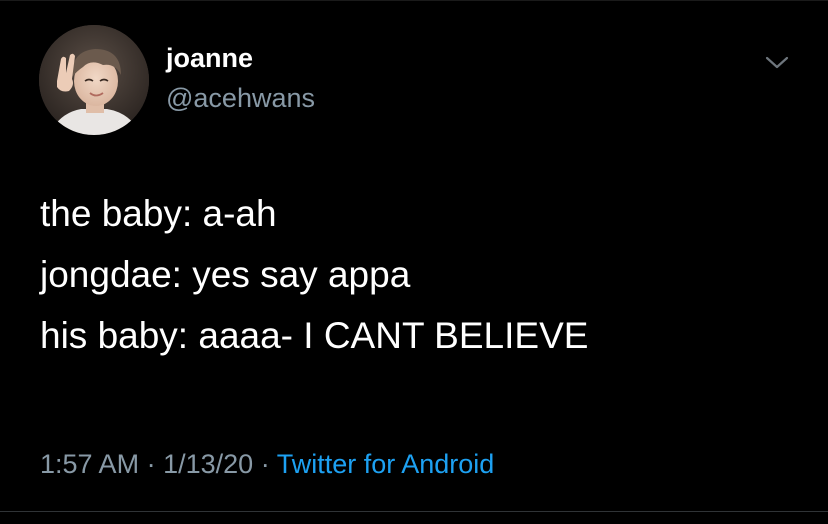 Image resolution: width=828 pixels, height=524 pixels. Describe the element at coordinates (208, 464) in the screenshot. I see `tweet-date: 1/13/20` at that location.